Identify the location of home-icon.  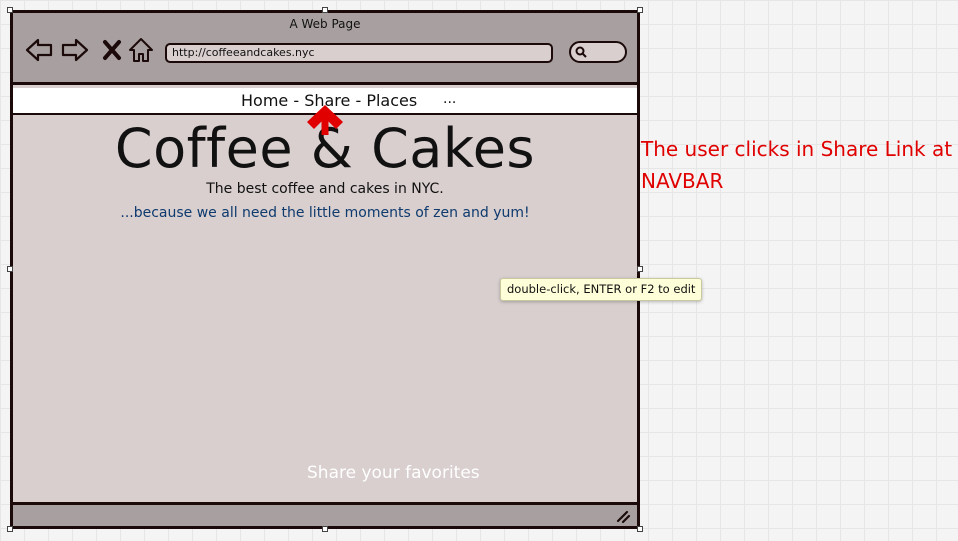
(141, 50).